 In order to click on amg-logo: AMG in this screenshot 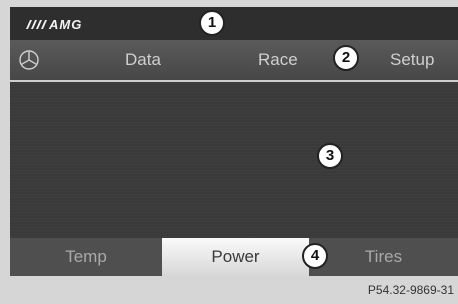, I will do `click(54, 24)`.